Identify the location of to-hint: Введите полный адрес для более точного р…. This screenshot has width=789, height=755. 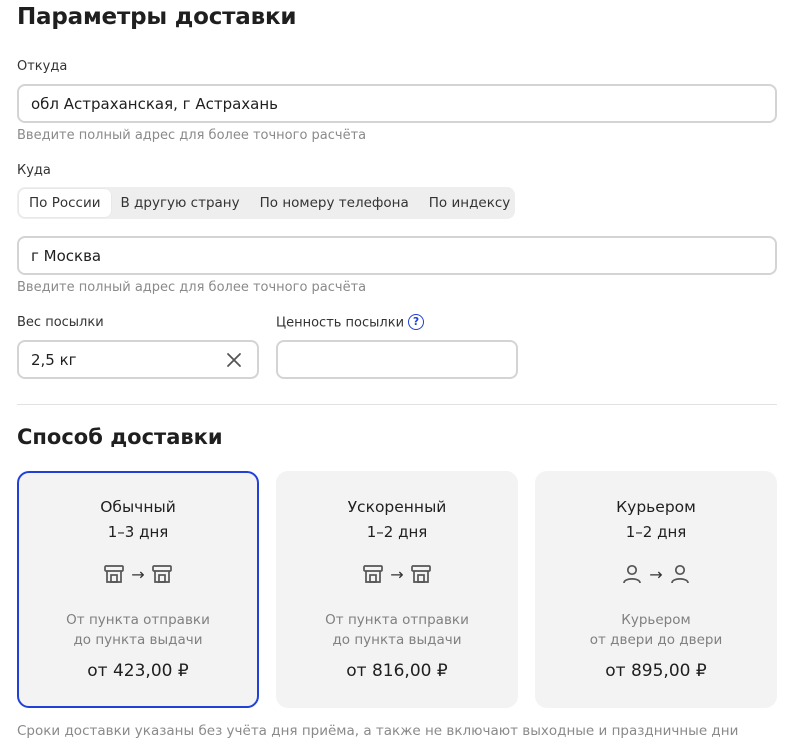
(192, 287).